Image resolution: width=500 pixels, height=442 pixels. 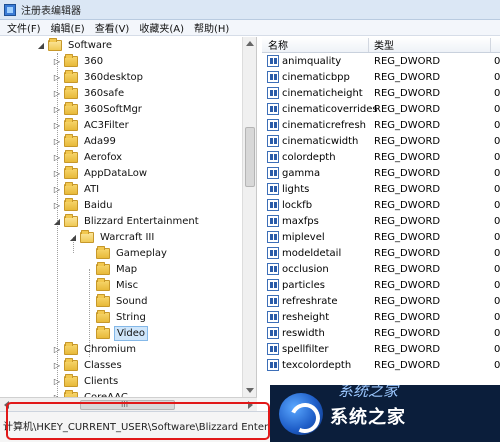 I want to click on registry-value-row: lights REG_DWORD 0, so click(x=381, y=189).